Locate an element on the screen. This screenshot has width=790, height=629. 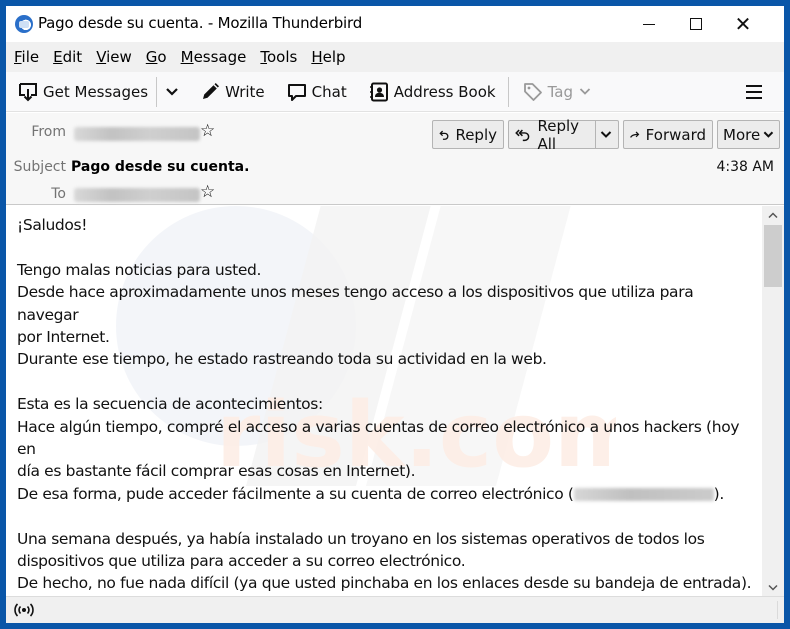
maximize-icon is located at coordinates (696, 24).